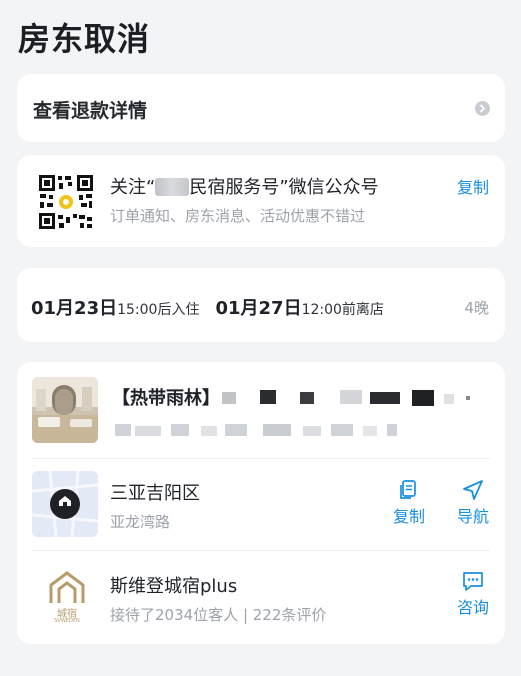 Image resolution: width=521 pixels, height=676 pixels. I want to click on page-title: 房东取消, so click(84, 39).